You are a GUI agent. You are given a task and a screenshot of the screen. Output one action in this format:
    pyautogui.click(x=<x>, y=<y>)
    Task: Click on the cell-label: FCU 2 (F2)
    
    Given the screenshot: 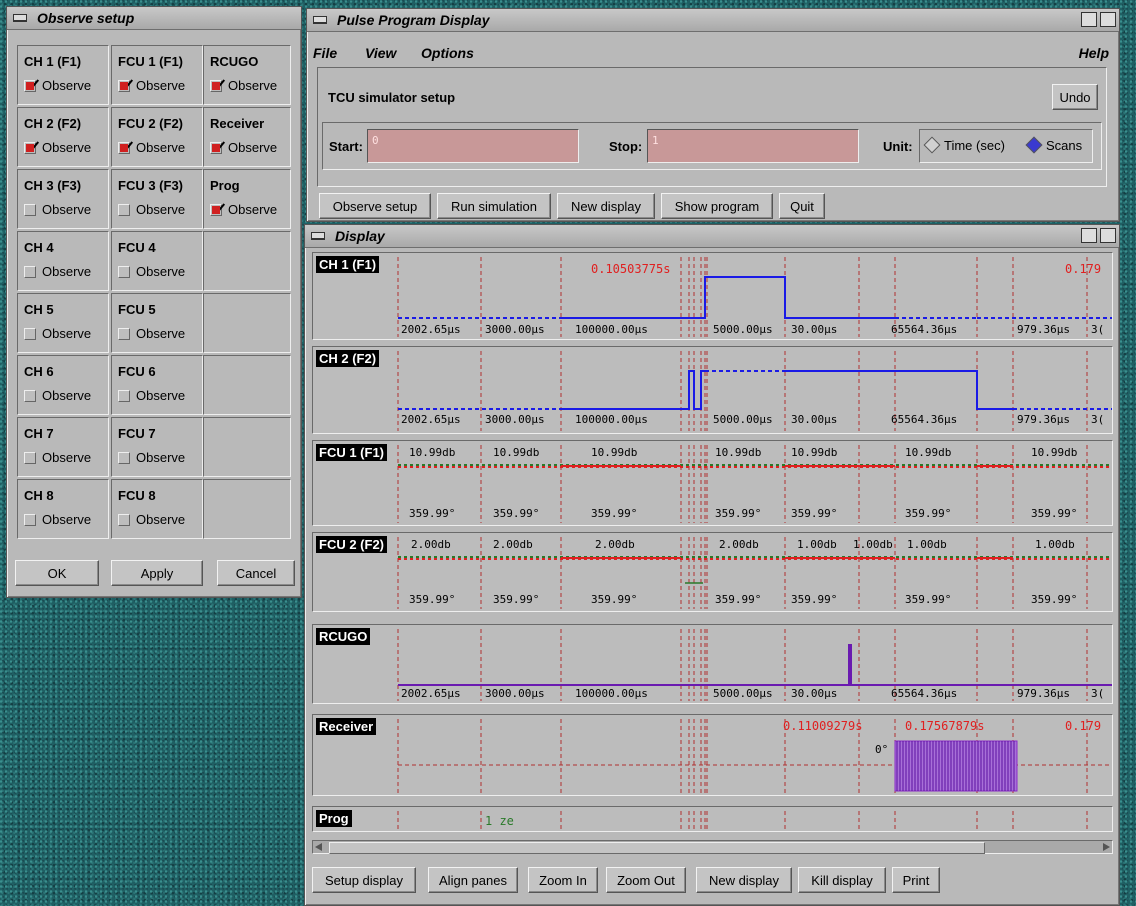 What is the action you would take?
    pyautogui.click(x=150, y=123)
    